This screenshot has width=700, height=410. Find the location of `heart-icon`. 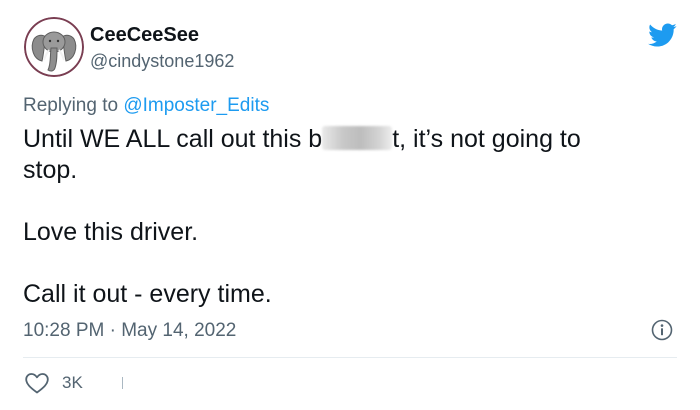

heart-icon is located at coordinates (37, 383).